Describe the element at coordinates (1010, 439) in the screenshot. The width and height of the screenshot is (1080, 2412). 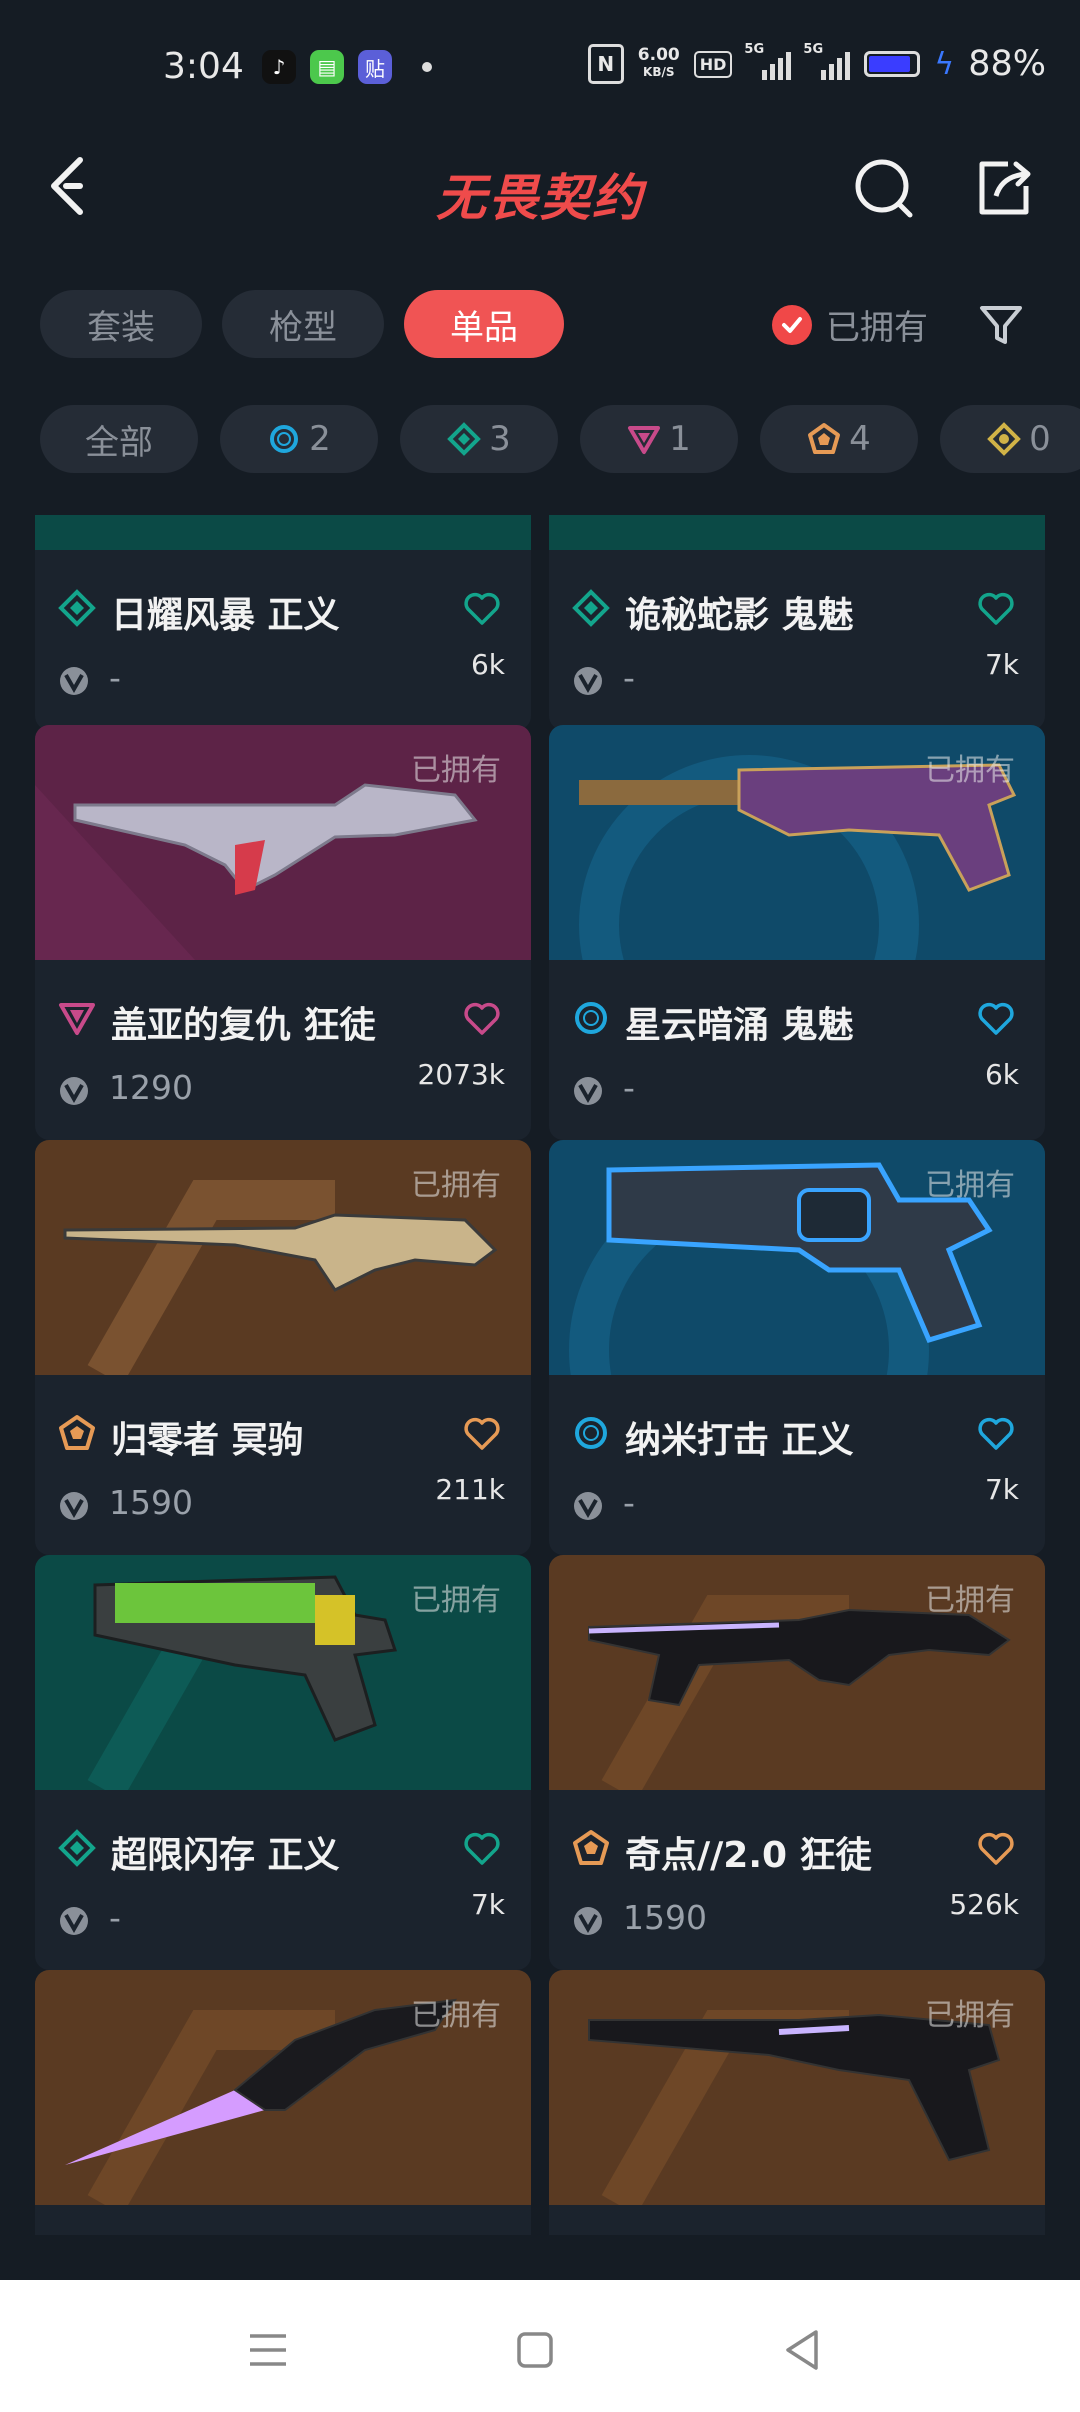
I see `chip-ultra-tier: 0` at that location.